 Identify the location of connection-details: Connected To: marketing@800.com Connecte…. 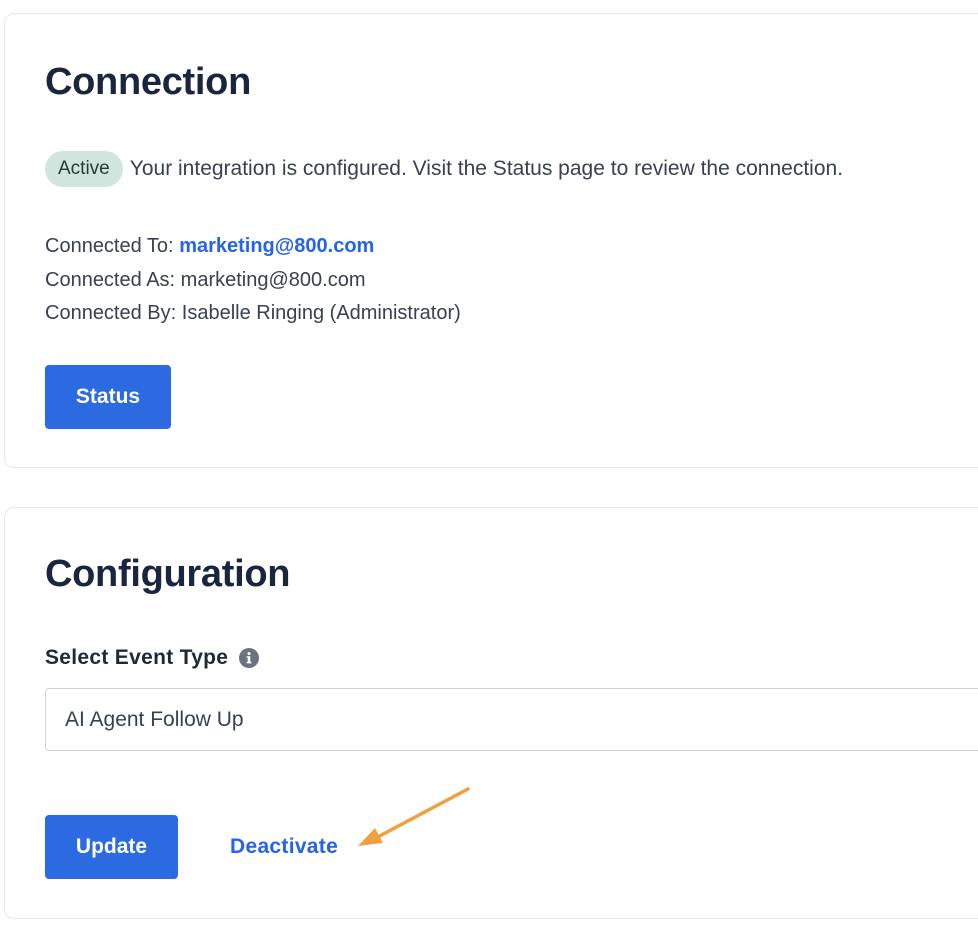
(253, 280).